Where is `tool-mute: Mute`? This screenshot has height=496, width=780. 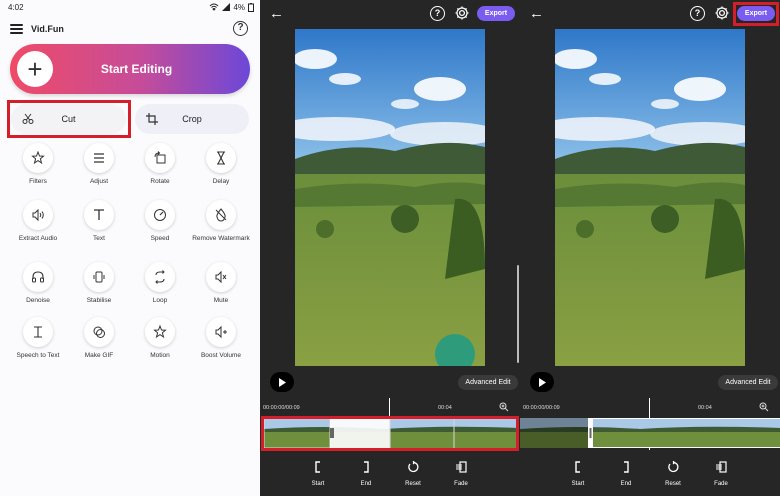
tool-mute: Mute is located at coordinates (221, 283).